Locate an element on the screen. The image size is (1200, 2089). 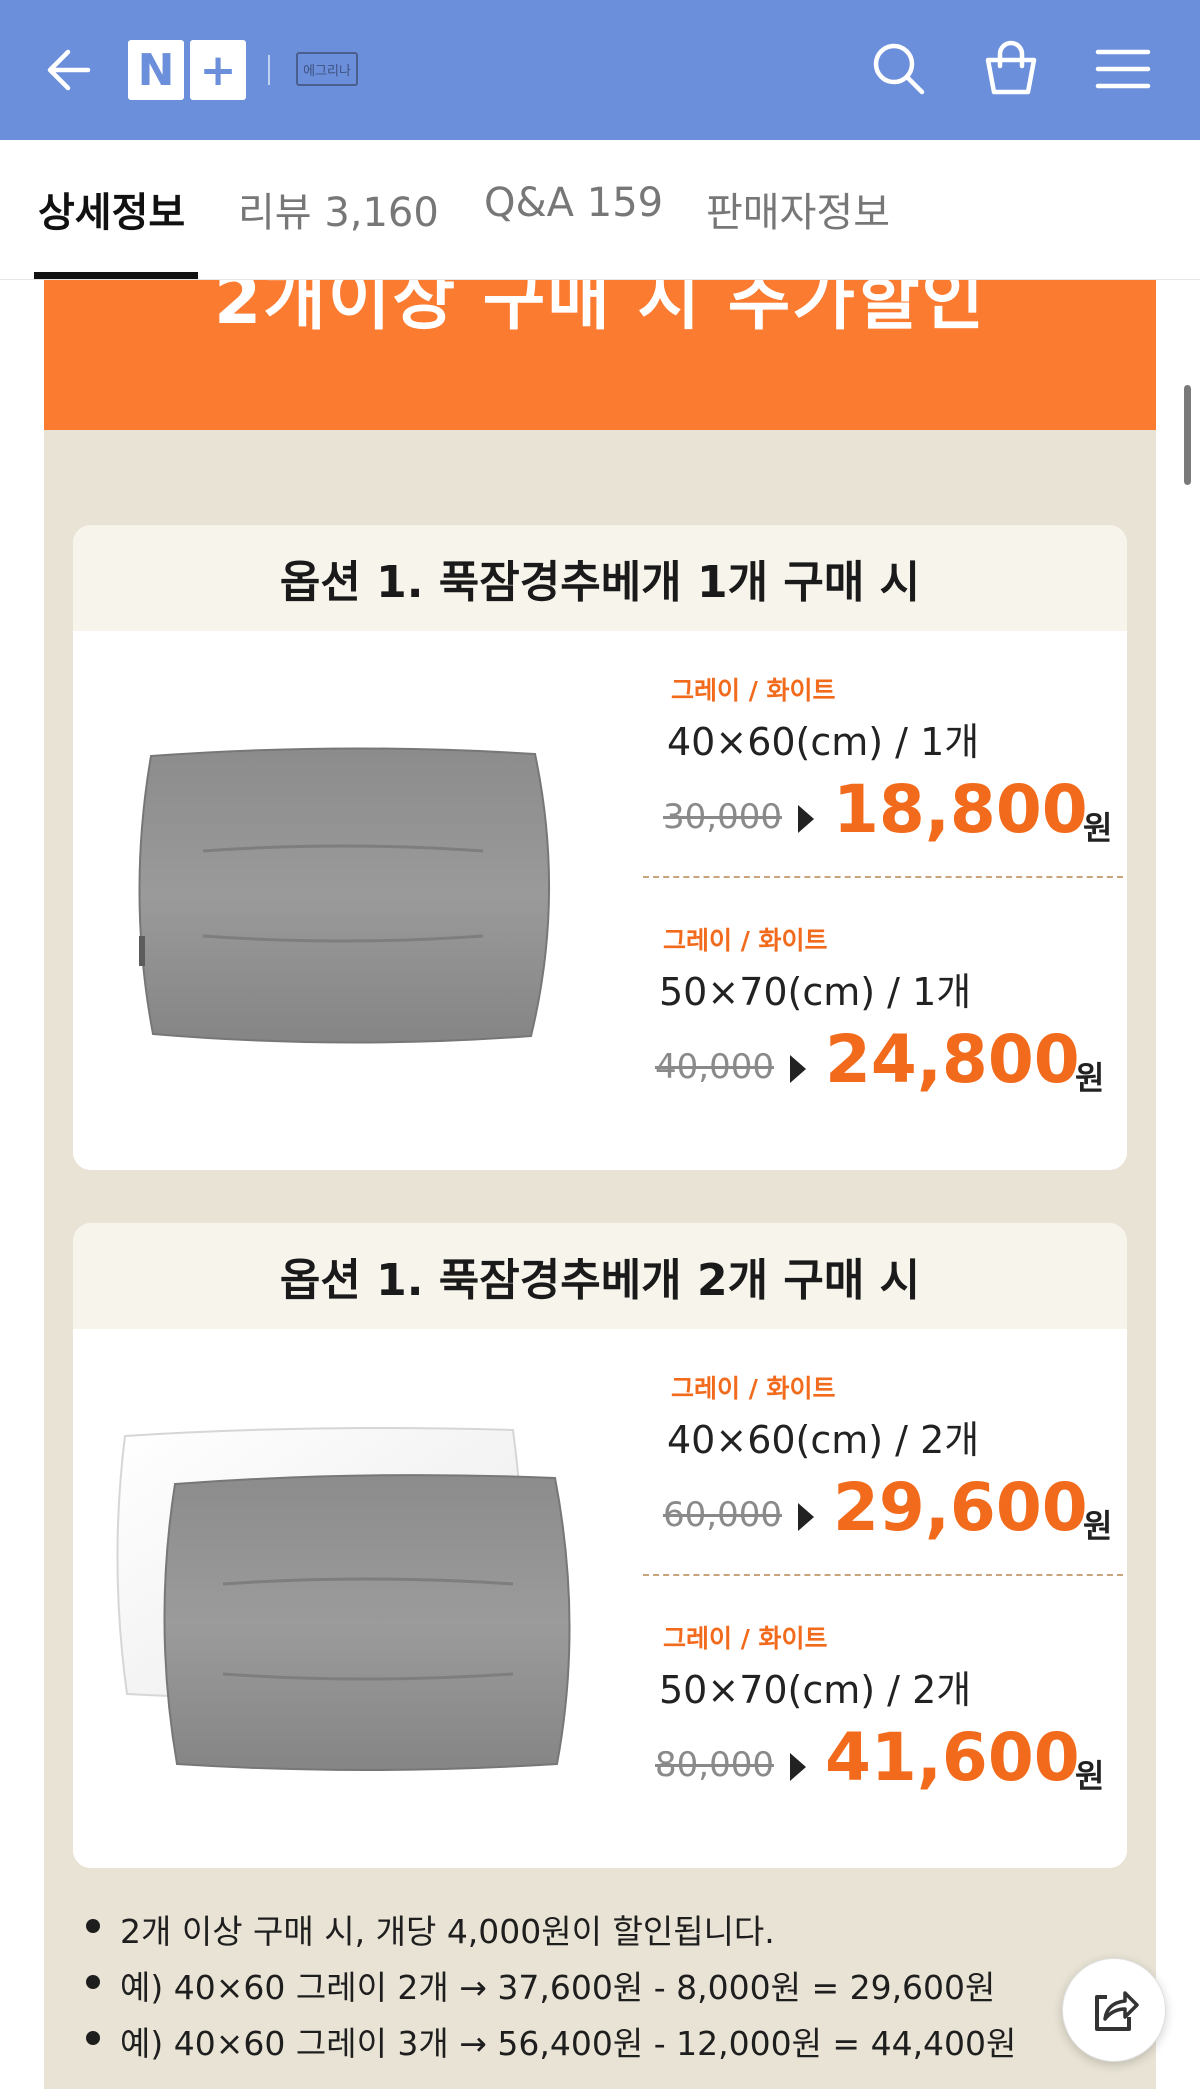
product-tabs: 상세정보 리뷰 3,160 Q&A 159 판매자정보 is located at coordinates (600, 210).